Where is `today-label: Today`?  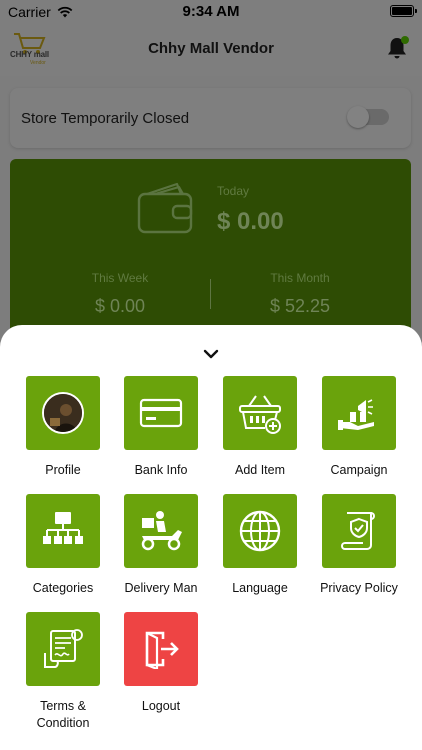 today-label: Today is located at coordinates (233, 191).